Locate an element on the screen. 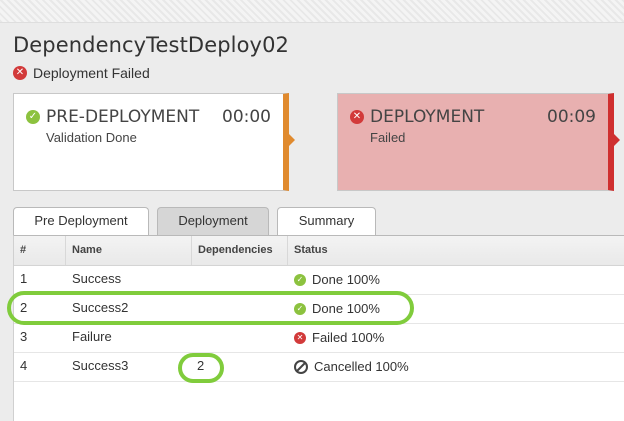 The image size is (624, 421). page-title: DependencyTestDeploy02 is located at coordinates (151, 45).